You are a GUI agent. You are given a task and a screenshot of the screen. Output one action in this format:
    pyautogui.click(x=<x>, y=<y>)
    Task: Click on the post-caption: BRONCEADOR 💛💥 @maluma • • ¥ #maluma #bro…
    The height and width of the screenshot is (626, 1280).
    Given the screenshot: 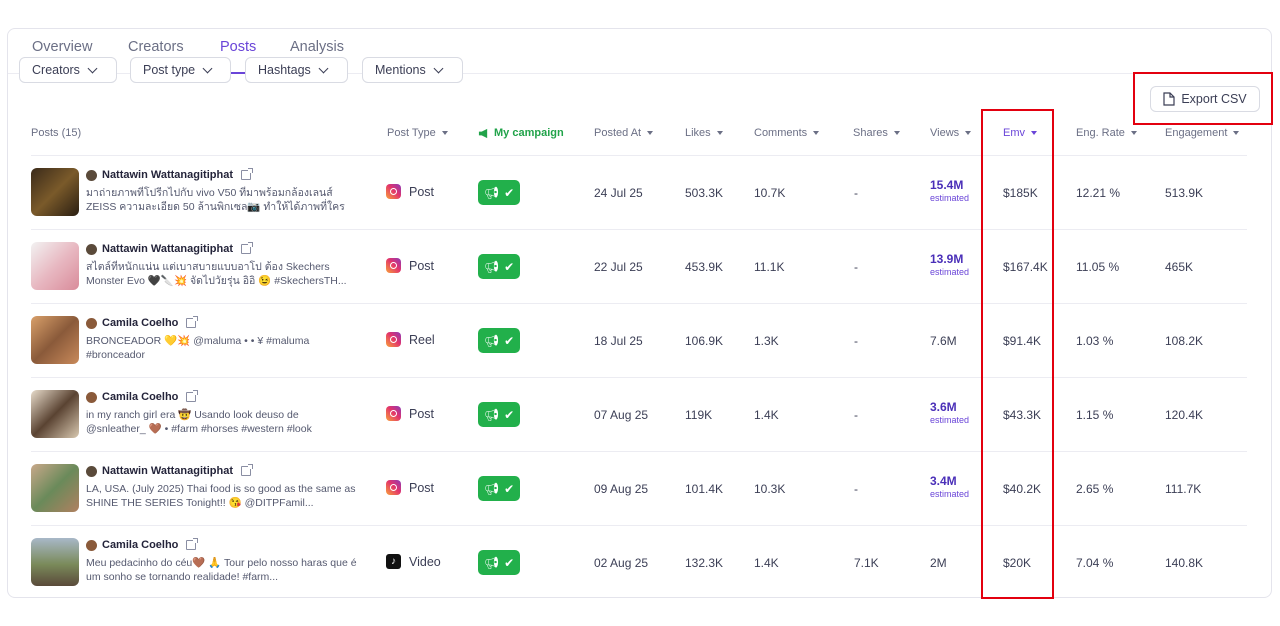 What is the action you would take?
    pyautogui.click(x=198, y=348)
    